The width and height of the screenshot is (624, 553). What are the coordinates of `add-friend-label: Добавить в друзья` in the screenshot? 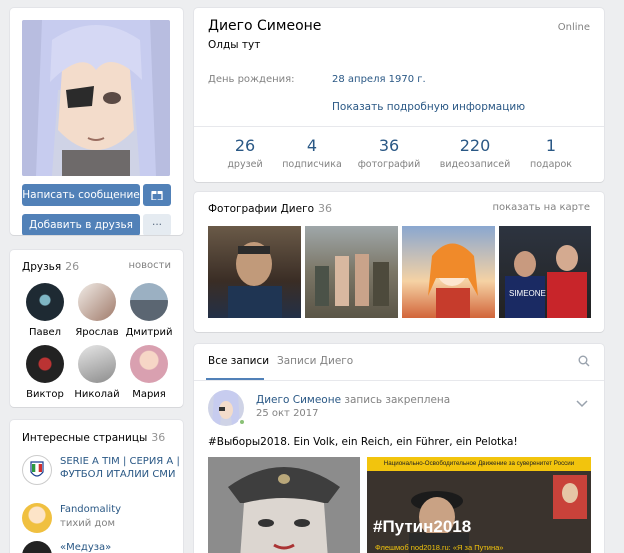 It's located at (81, 225).